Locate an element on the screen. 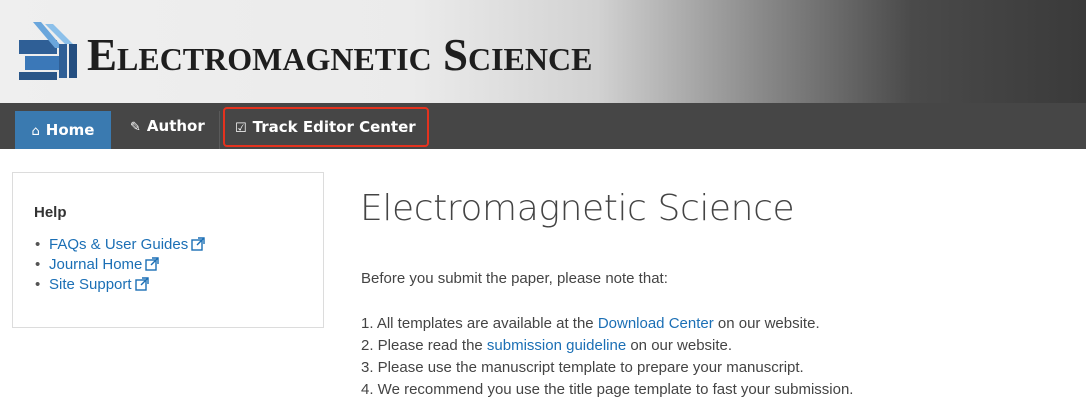  list-item: • FAQs & User Guides is located at coordinates (120, 245).